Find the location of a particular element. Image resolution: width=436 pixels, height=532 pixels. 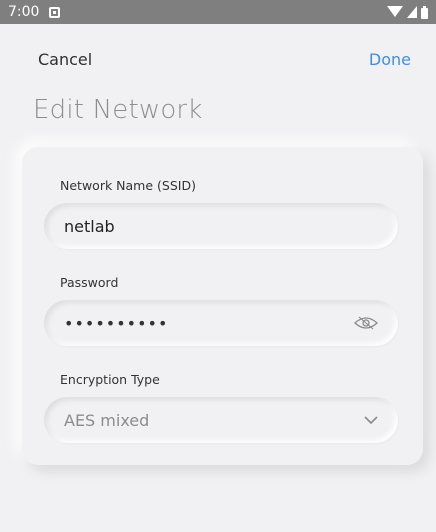

navigation-bar: Cancel Done is located at coordinates (224, 59).